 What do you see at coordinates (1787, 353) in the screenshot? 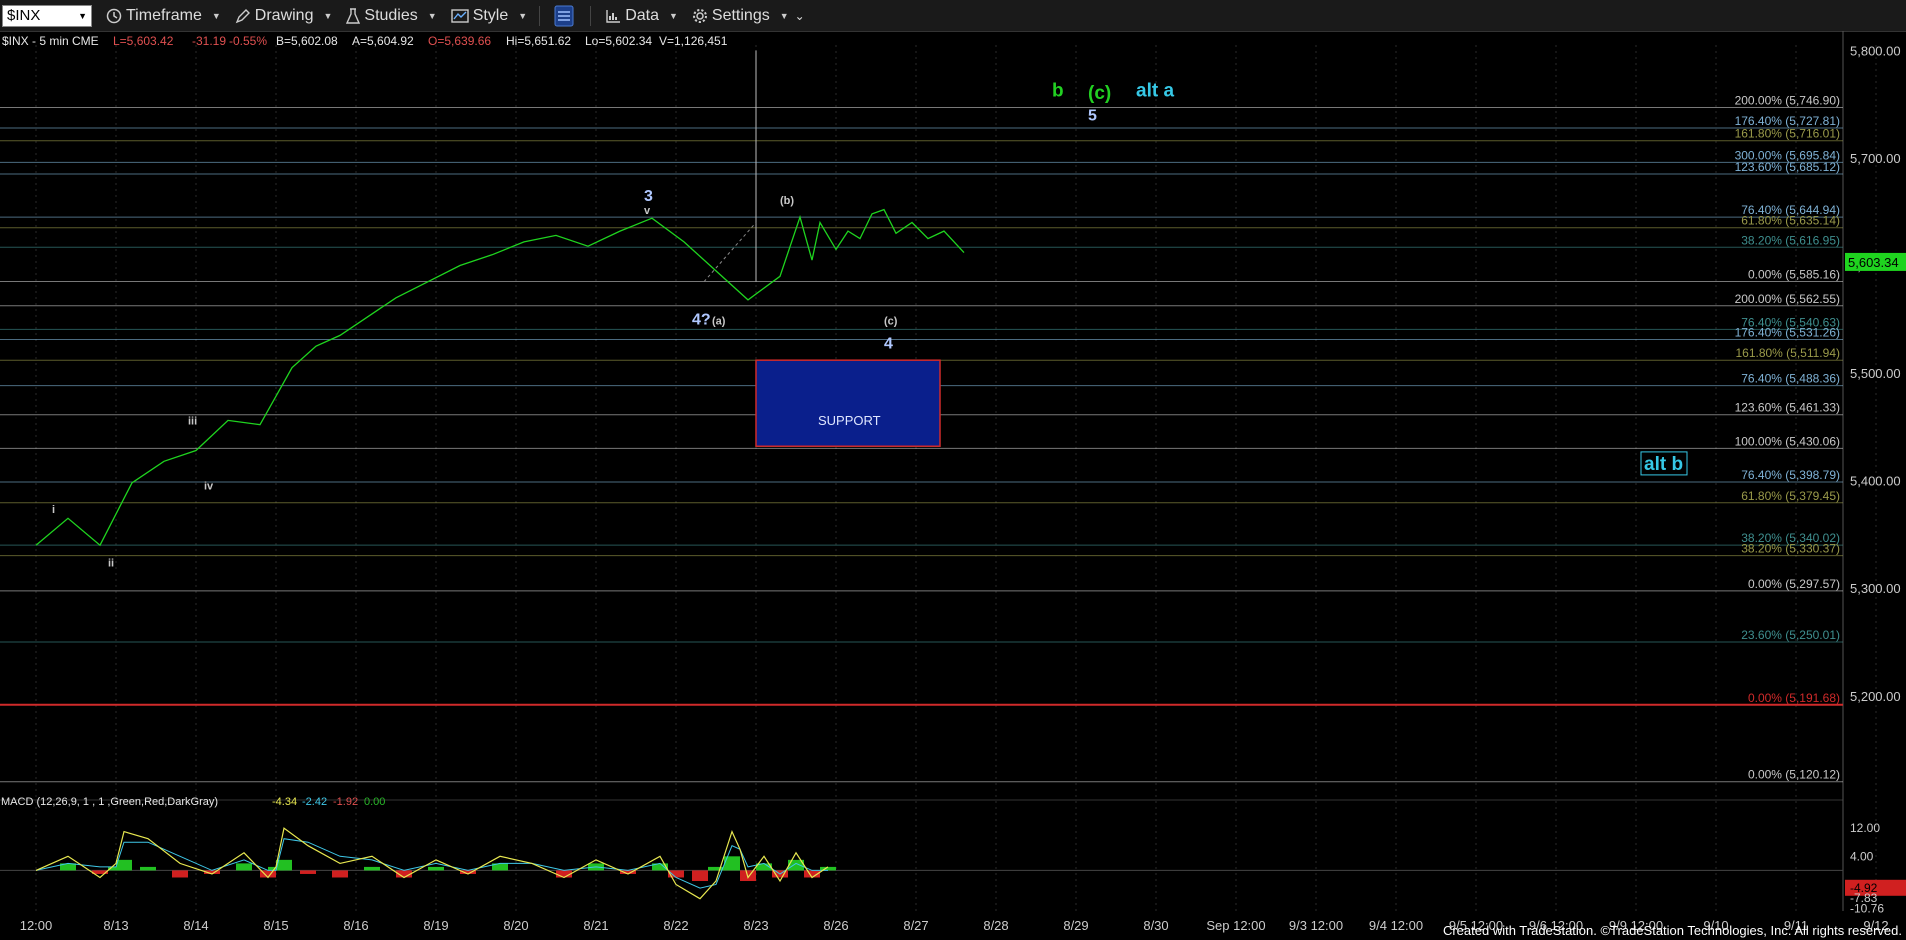
I see `fib-label: 161.80% (5,511.94)` at bounding box center [1787, 353].